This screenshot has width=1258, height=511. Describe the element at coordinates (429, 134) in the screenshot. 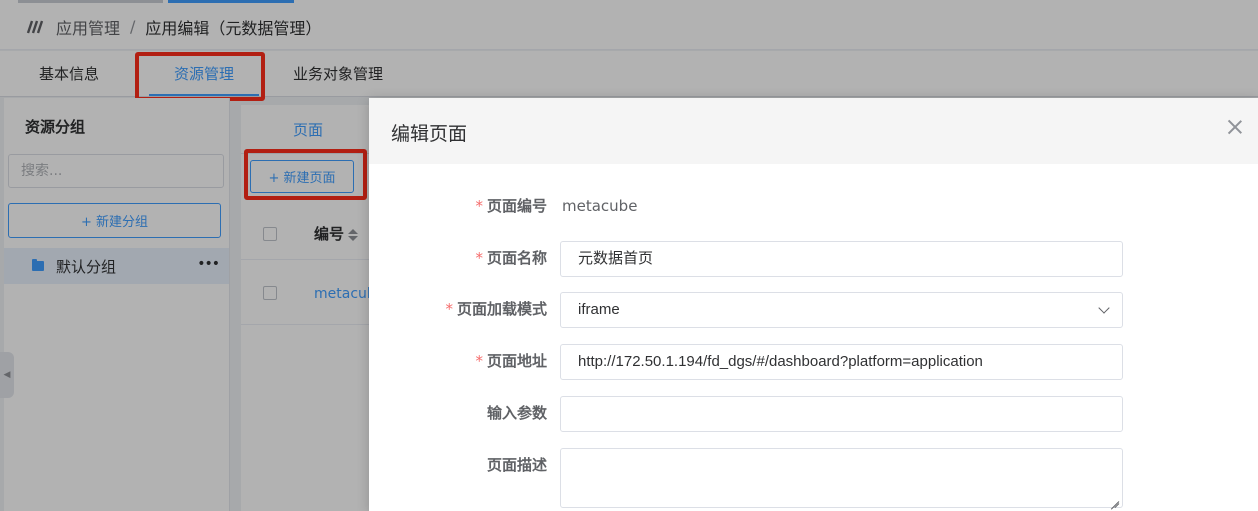

I see `dialog-title: 编辑页面` at that location.